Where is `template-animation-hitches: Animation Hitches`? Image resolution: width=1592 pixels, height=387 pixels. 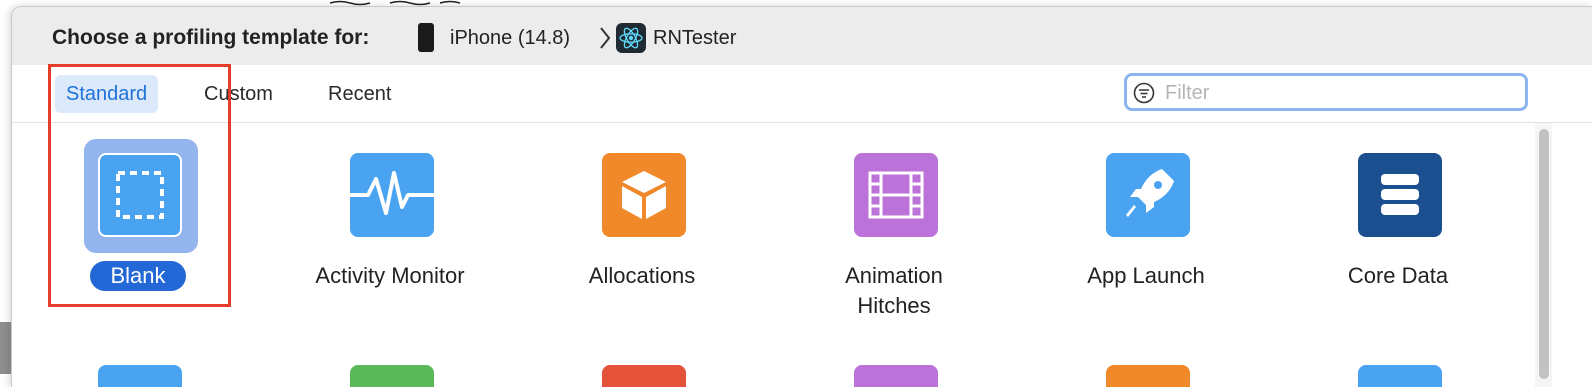 template-animation-hitches: Animation Hitches is located at coordinates (894, 239).